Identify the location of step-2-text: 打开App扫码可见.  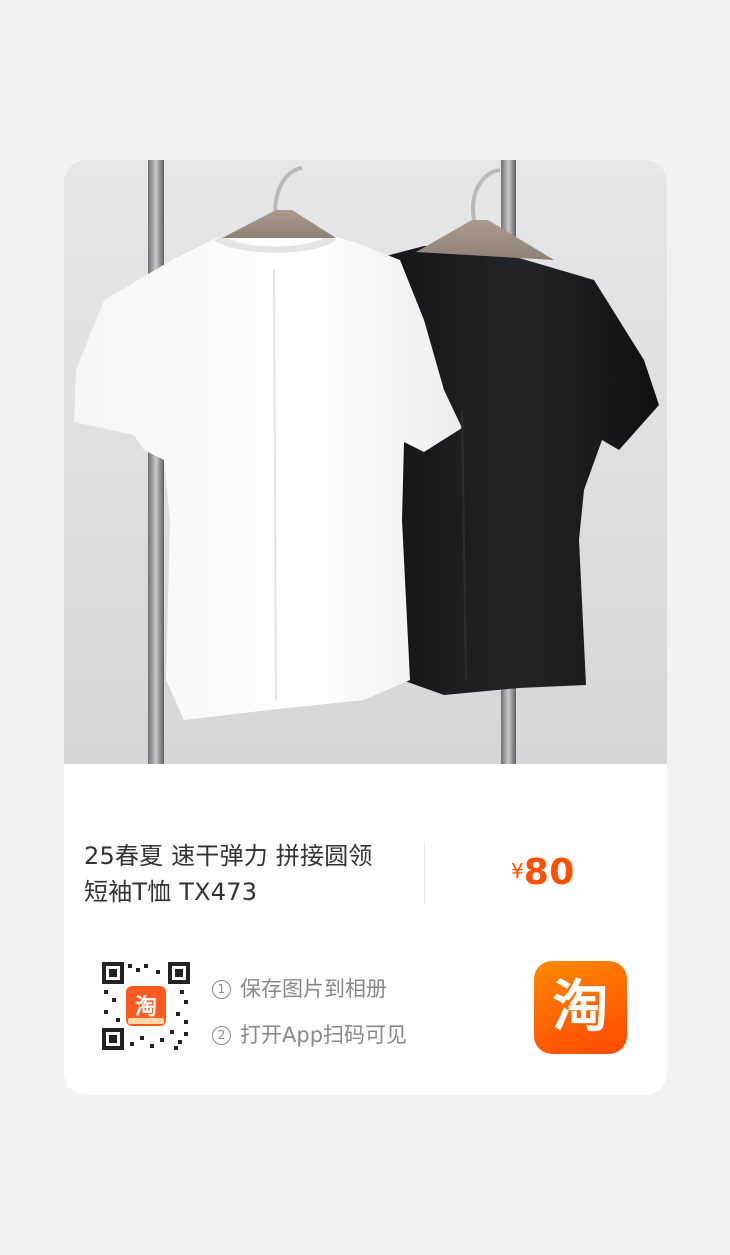
(324, 1035).